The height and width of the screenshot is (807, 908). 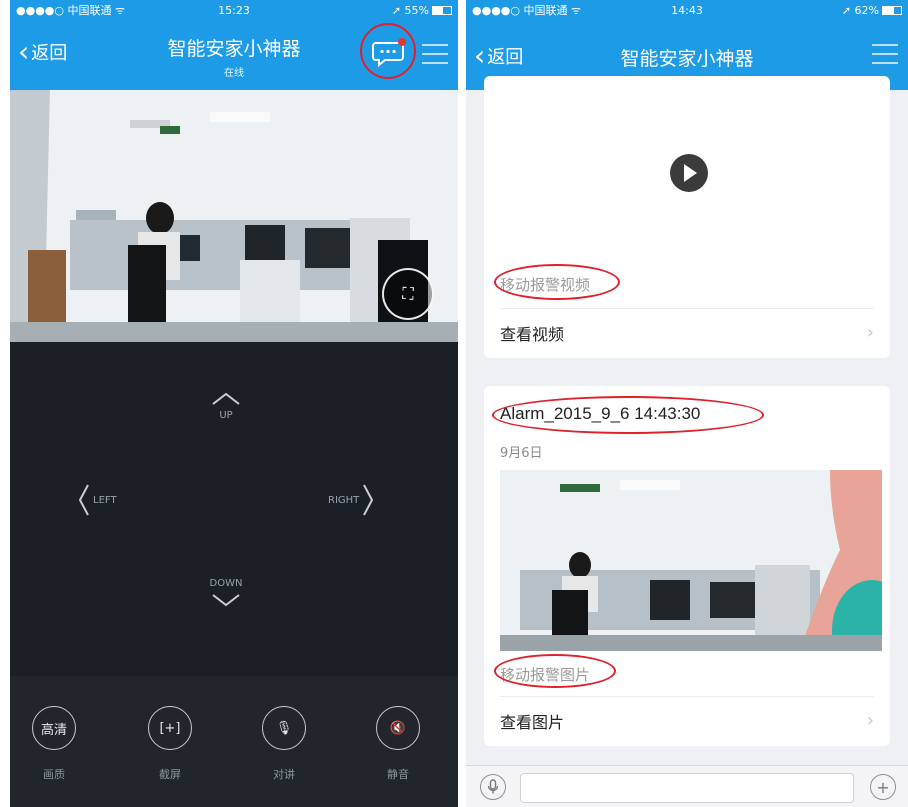 What do you see at coordinates (226, 600) in the screenshot?
I see `chevron-down-icon` at bounding box center [226, 600].